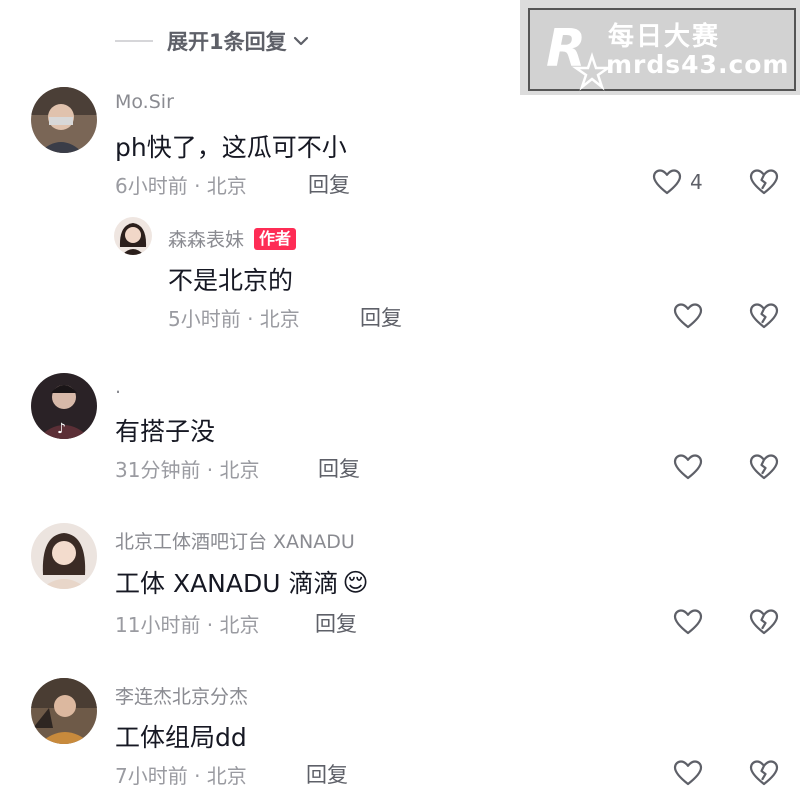 This screenshot has width=800, height=798. I want to click on author-badge: 作者, so click(275, 238).